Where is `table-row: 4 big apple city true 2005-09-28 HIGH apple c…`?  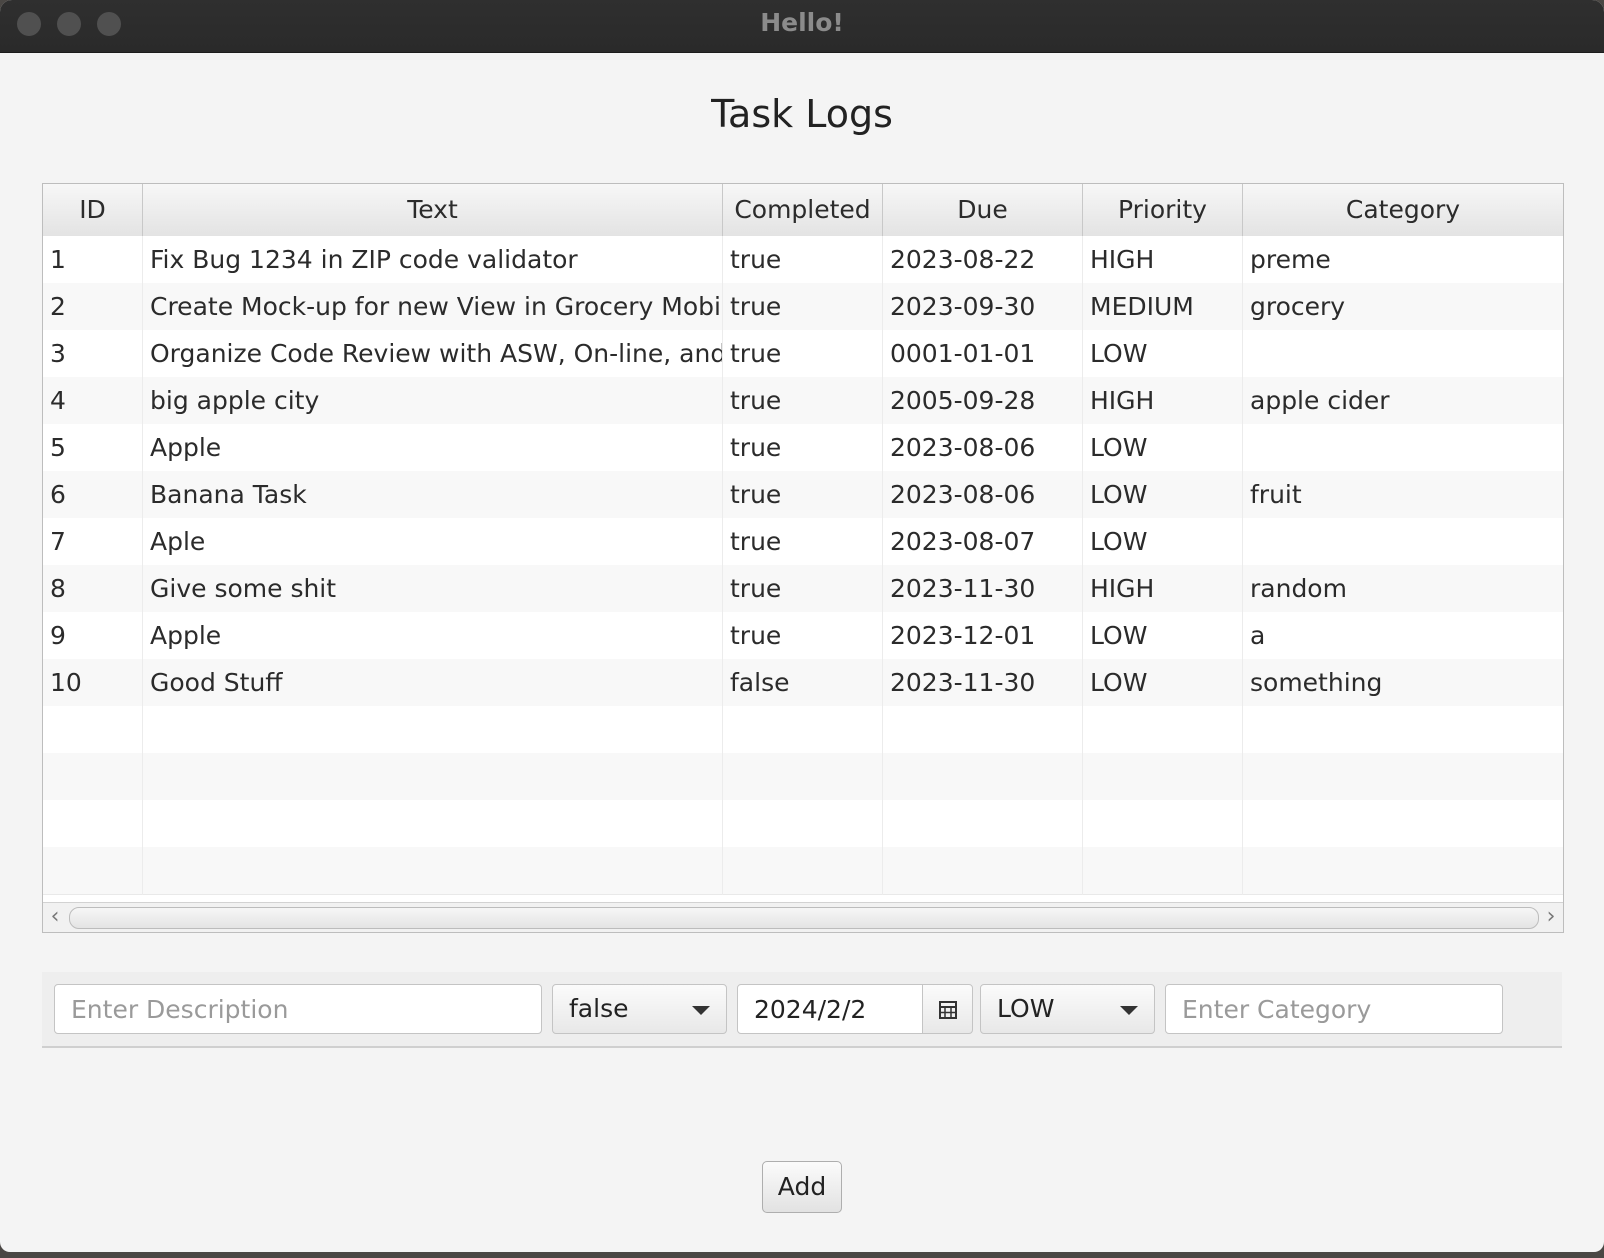 table-row: 4 big apple city true 2005-09-28 HIGH apple c… is located at coordinates (803, 401).